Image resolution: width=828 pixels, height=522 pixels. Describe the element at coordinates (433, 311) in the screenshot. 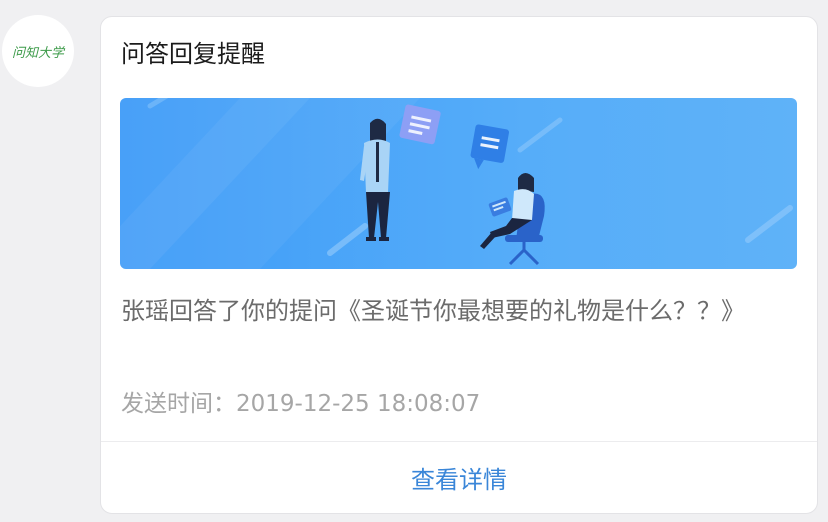

I see `reply-message: 张瑶回答了你的提问《圣诞节你最想要的礼物是什么？？》` at that location.